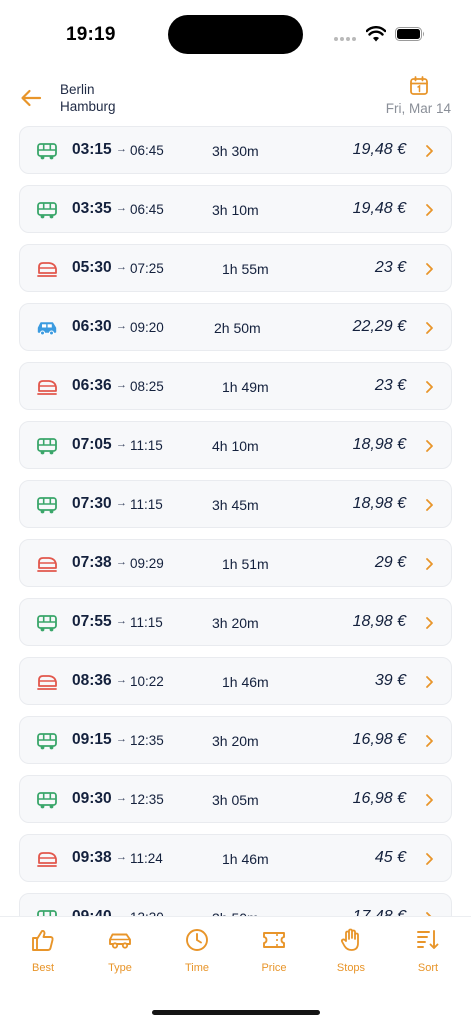 This screenshot has height=1024, width=471. What do you see at coordinates (274, 957) in the screenshot?
I see `tab-price: Price` at bounding box center [274, 957].